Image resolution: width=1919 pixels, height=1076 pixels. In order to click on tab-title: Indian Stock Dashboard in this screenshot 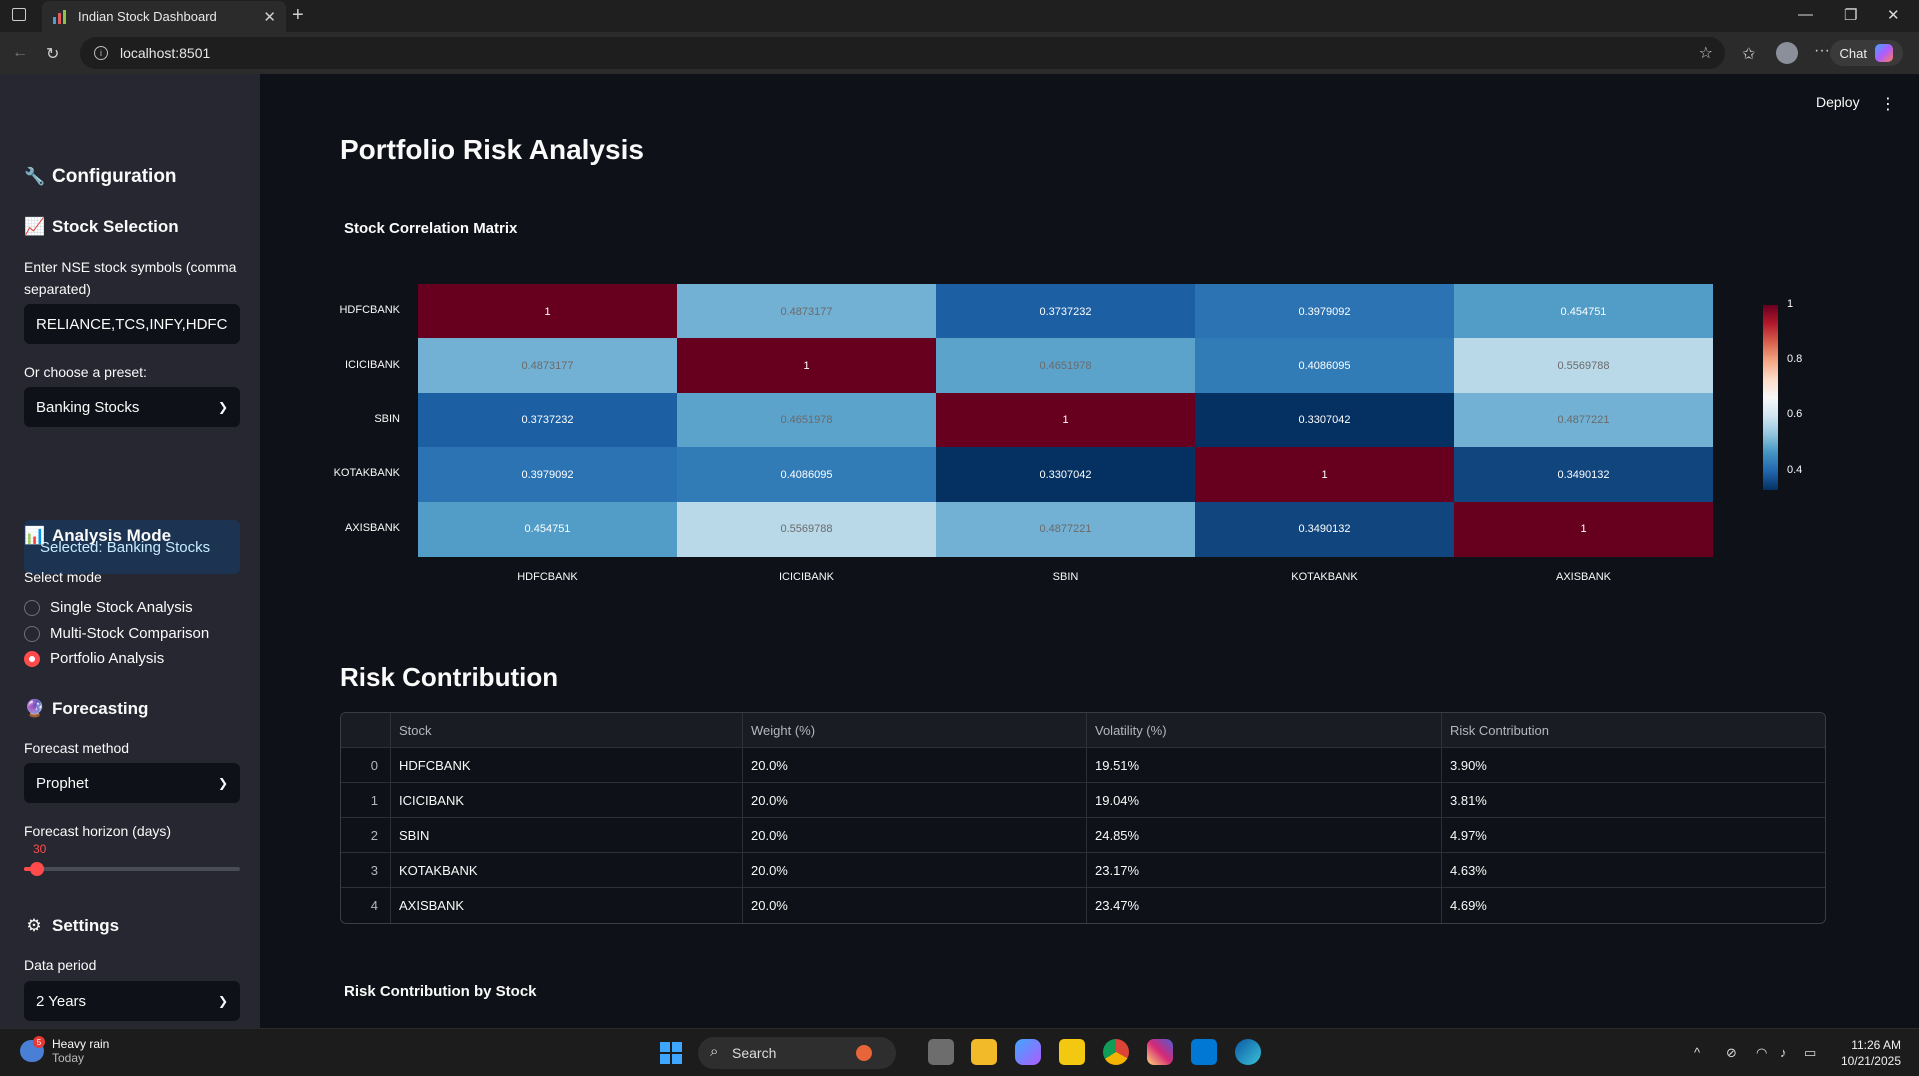, I will do `click(147, 16)`.